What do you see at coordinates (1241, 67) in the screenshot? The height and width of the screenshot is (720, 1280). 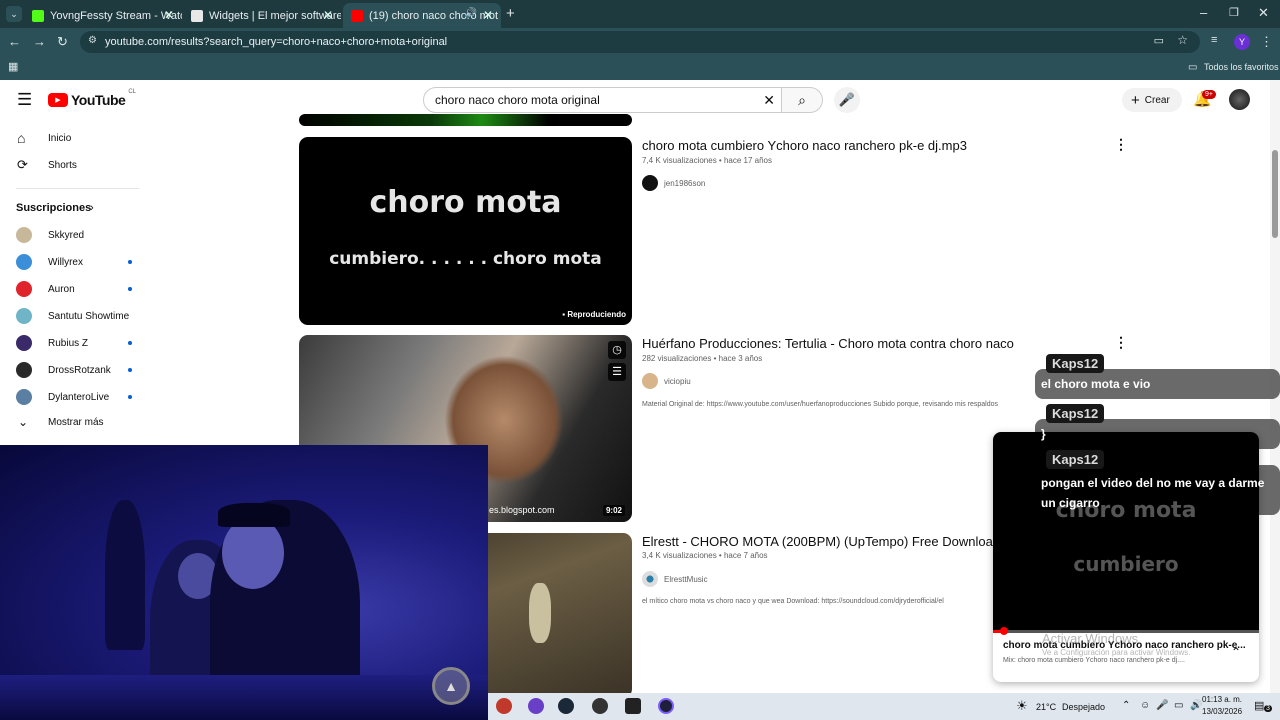 I see `all-bookmarks-link: Todos los favoritos` at bounding box center [1241, 67].